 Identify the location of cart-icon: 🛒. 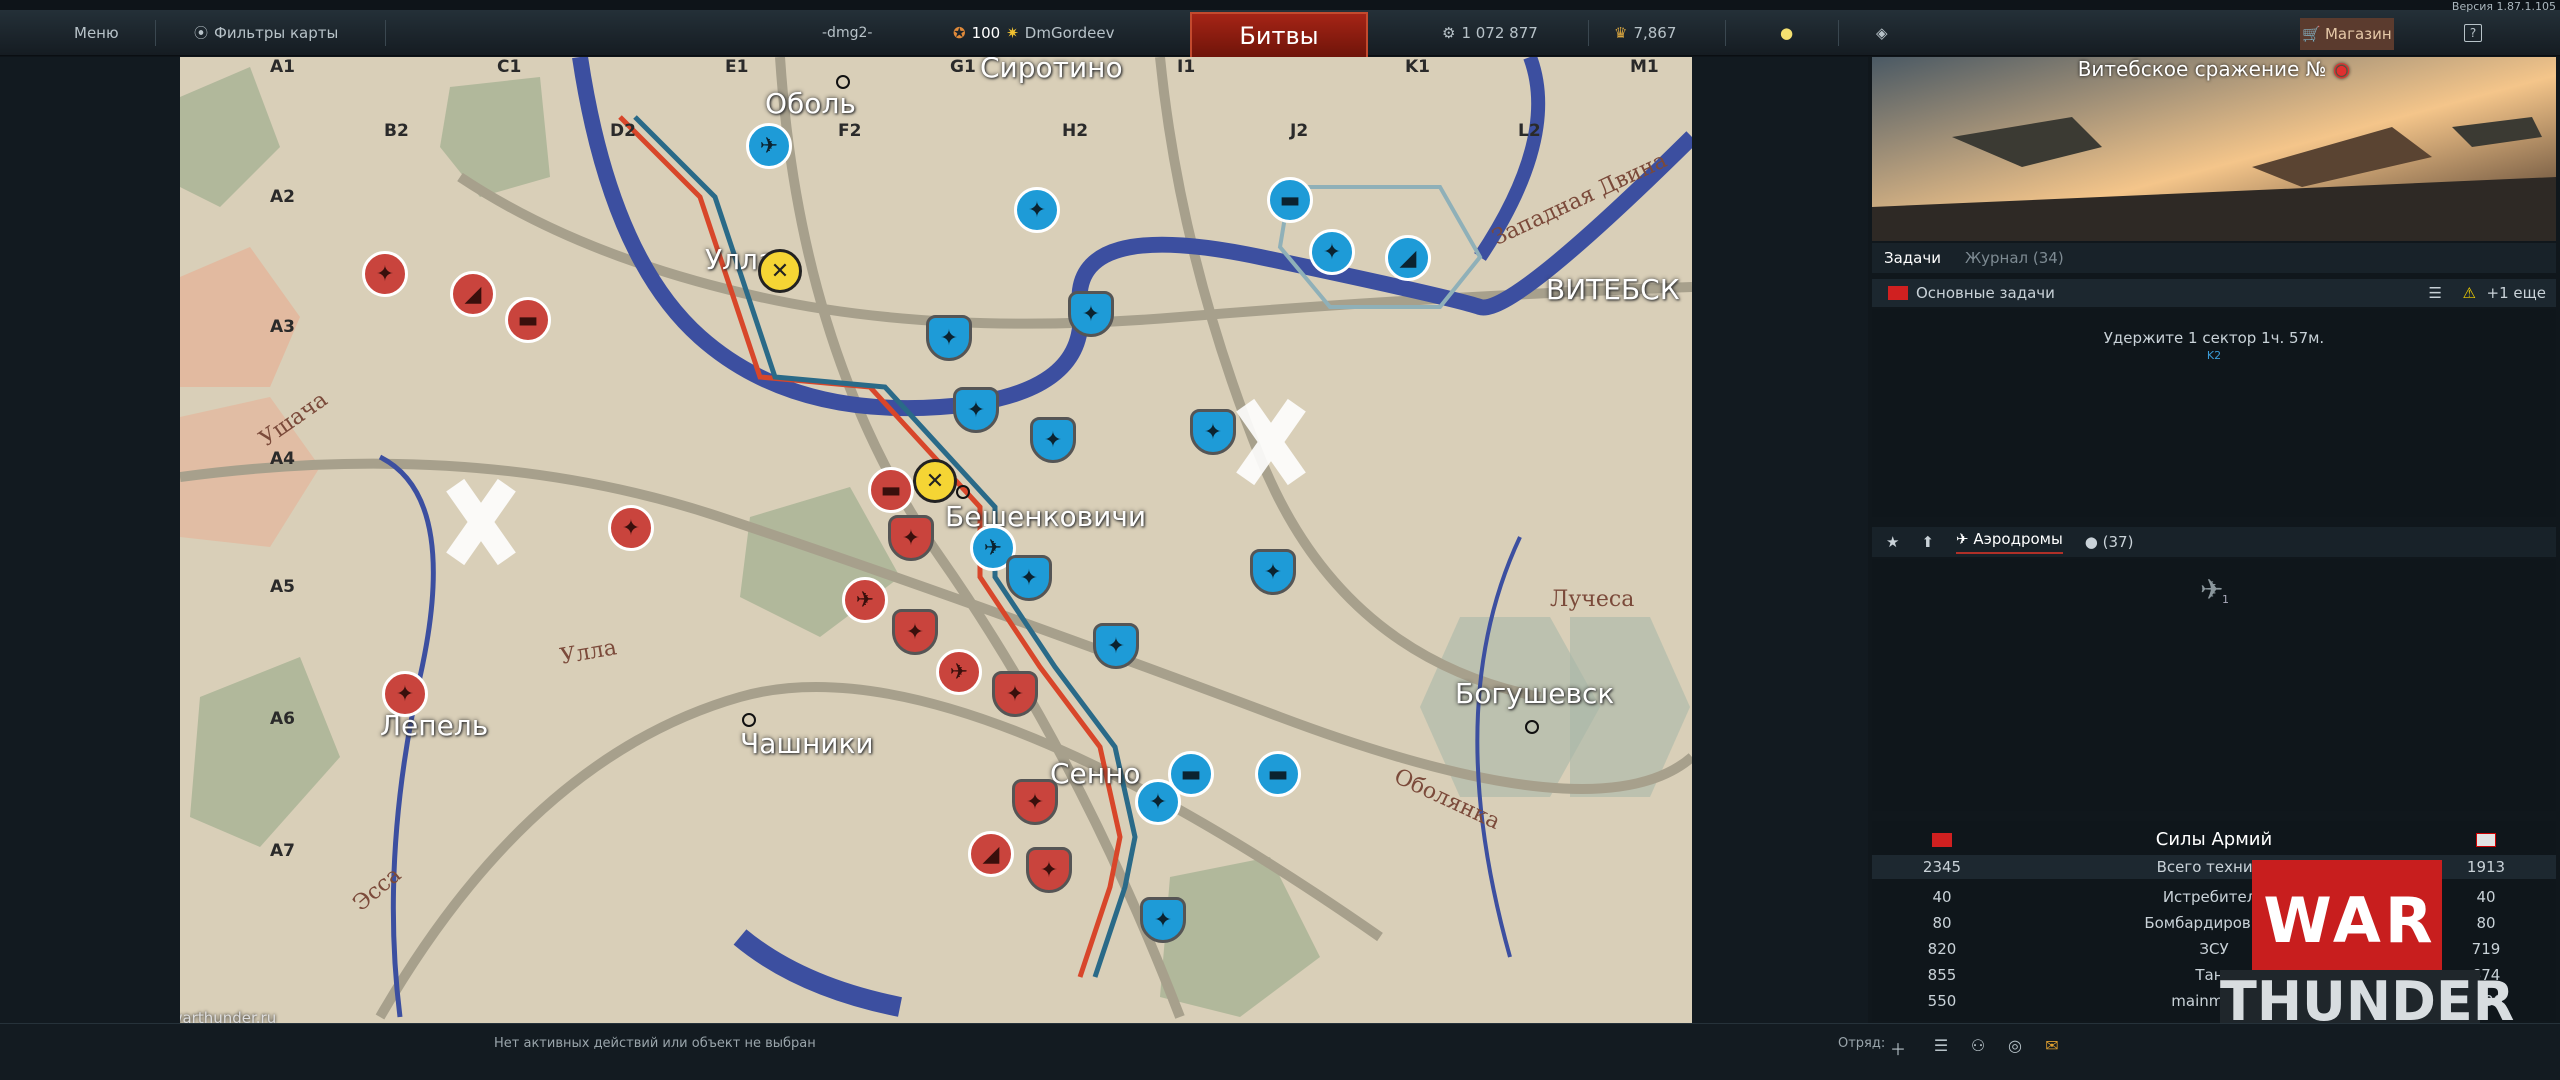
(2311, 34).